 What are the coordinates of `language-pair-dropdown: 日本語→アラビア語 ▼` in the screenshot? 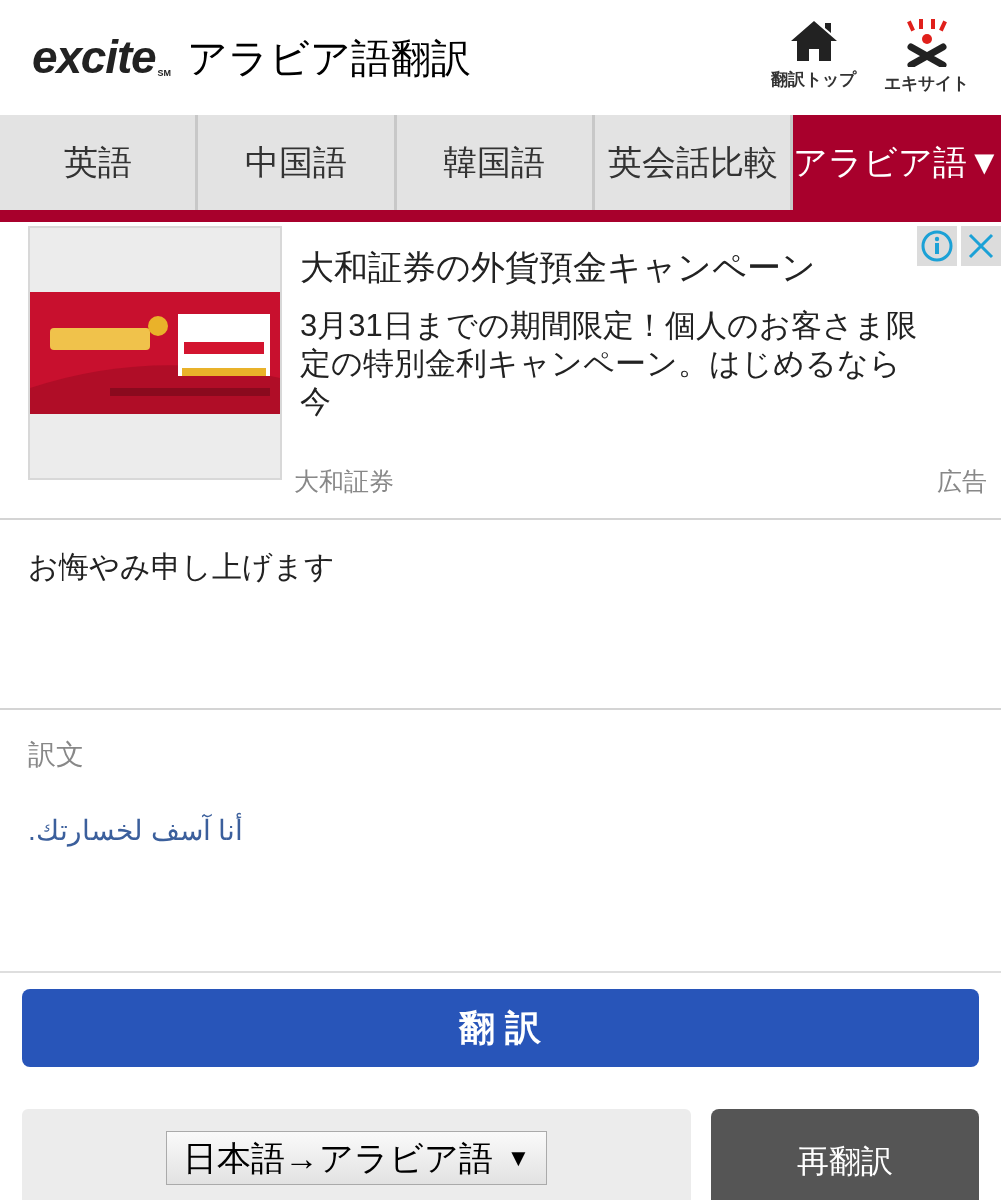 It's located at (356, 1158).